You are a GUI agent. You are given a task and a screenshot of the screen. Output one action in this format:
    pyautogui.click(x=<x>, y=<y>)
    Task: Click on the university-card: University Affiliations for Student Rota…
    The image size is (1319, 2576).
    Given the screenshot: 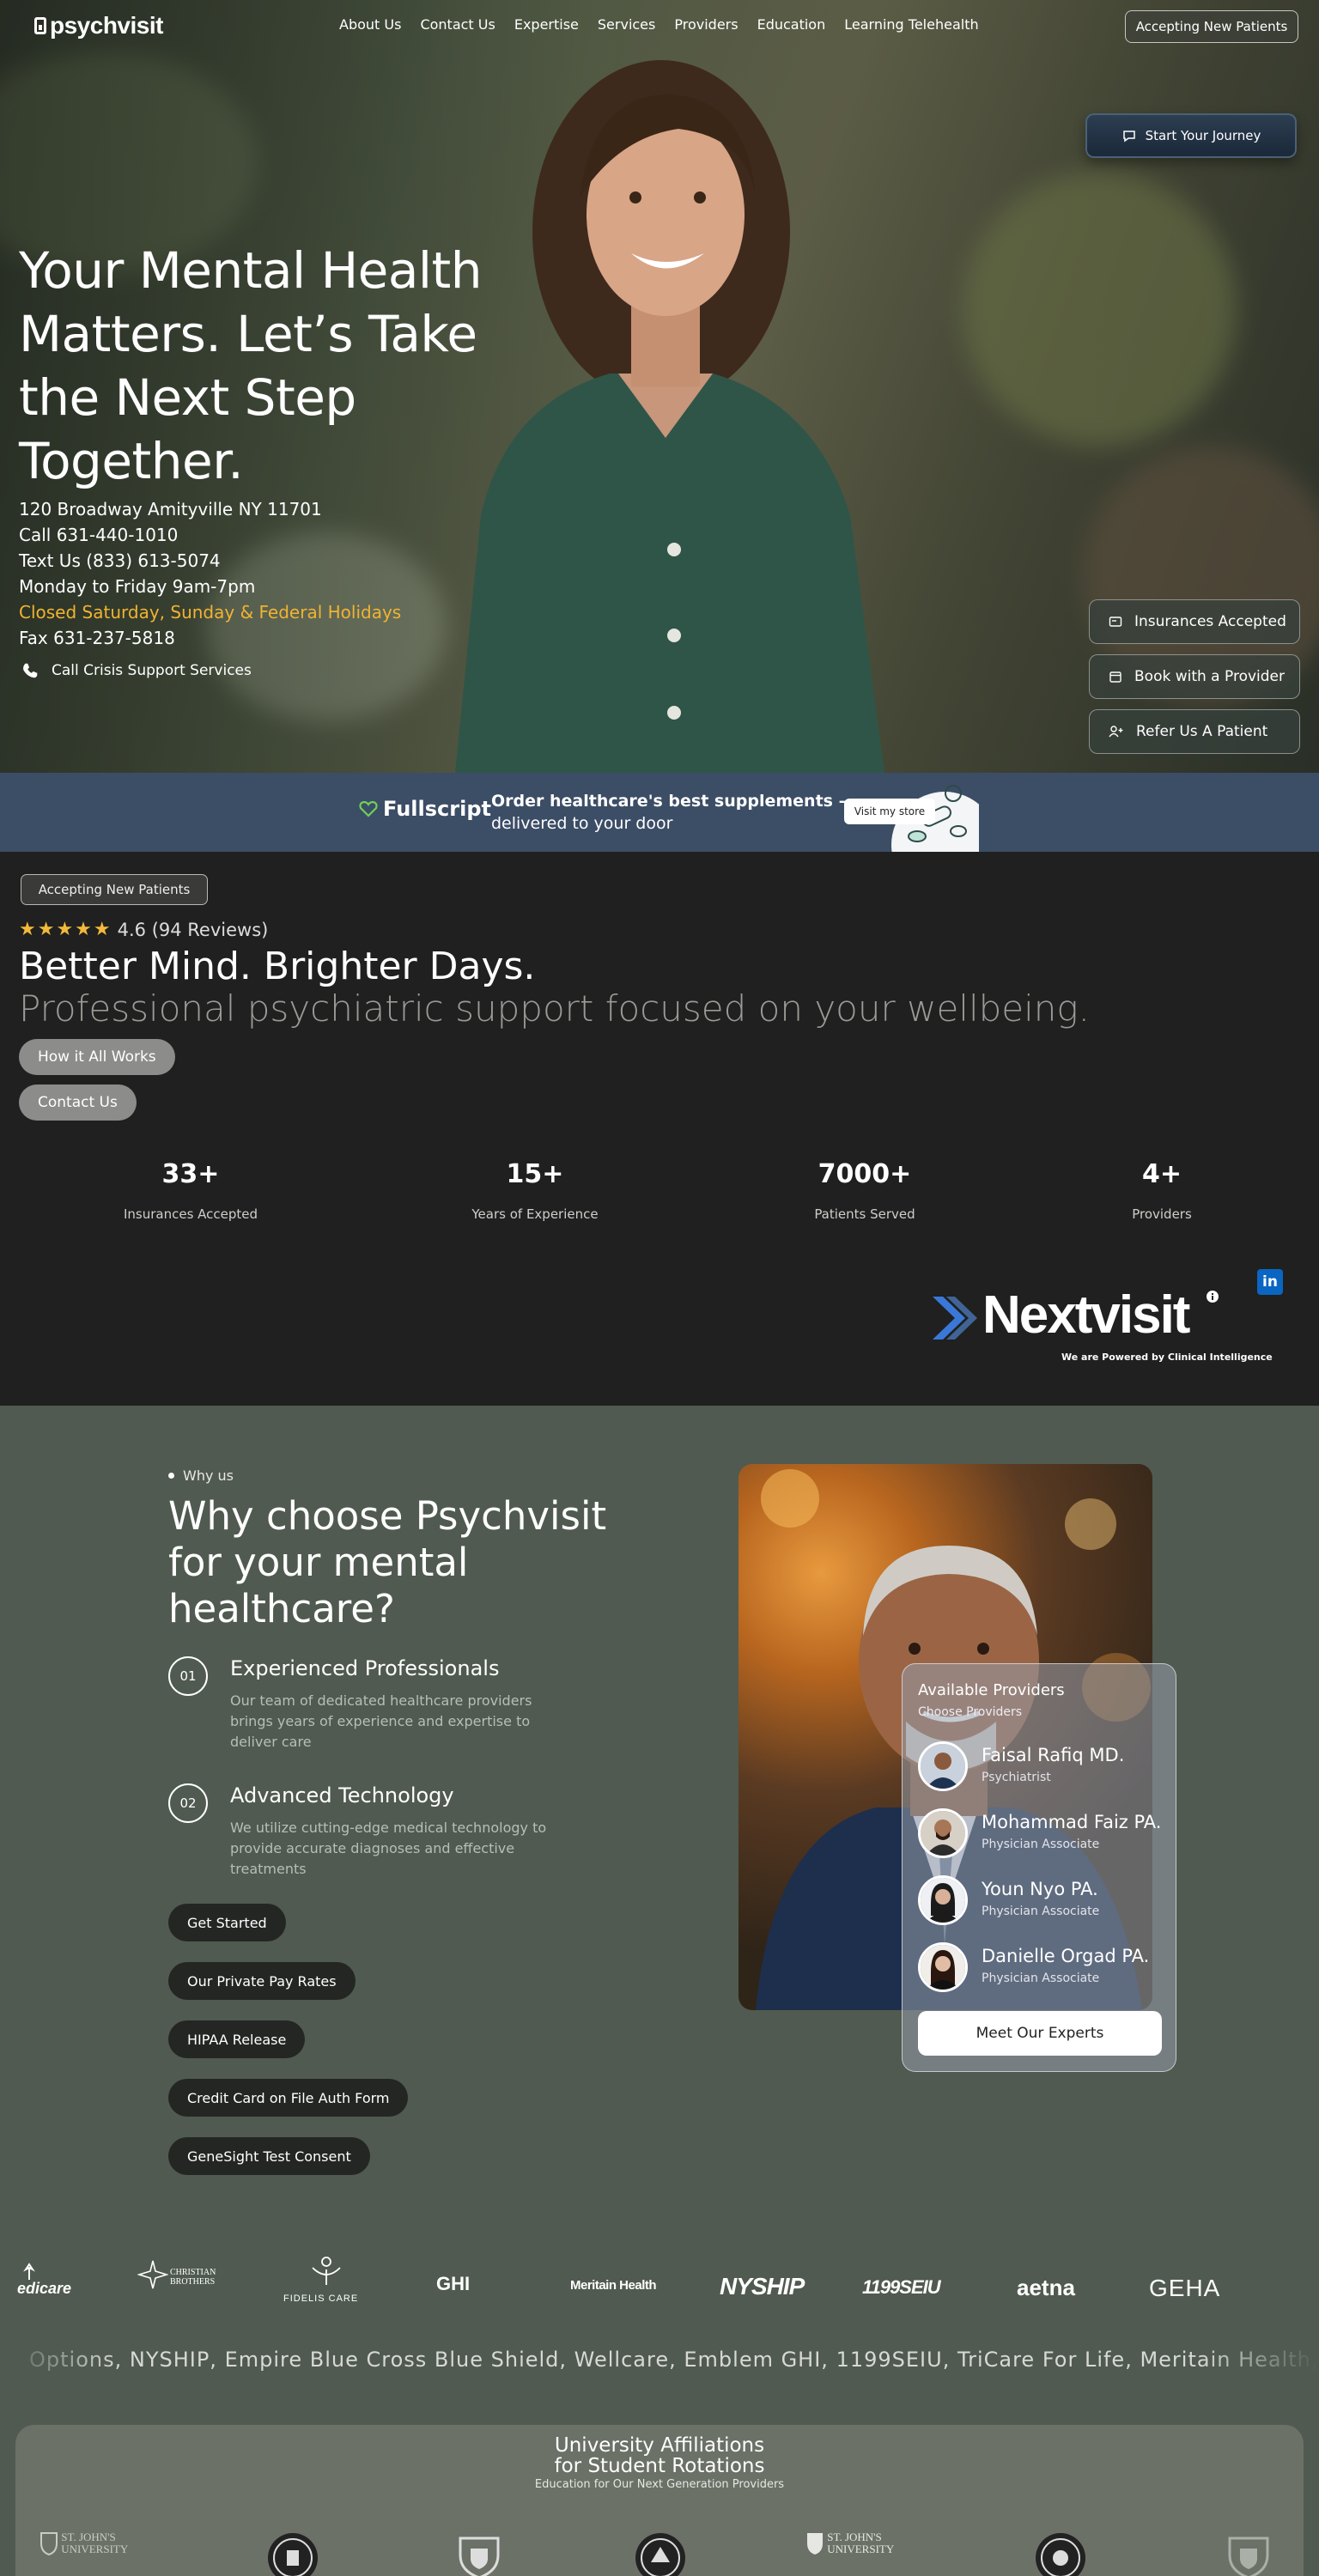 What is the action you would take?
    pyautogui.click(x=659, y=2500)
    